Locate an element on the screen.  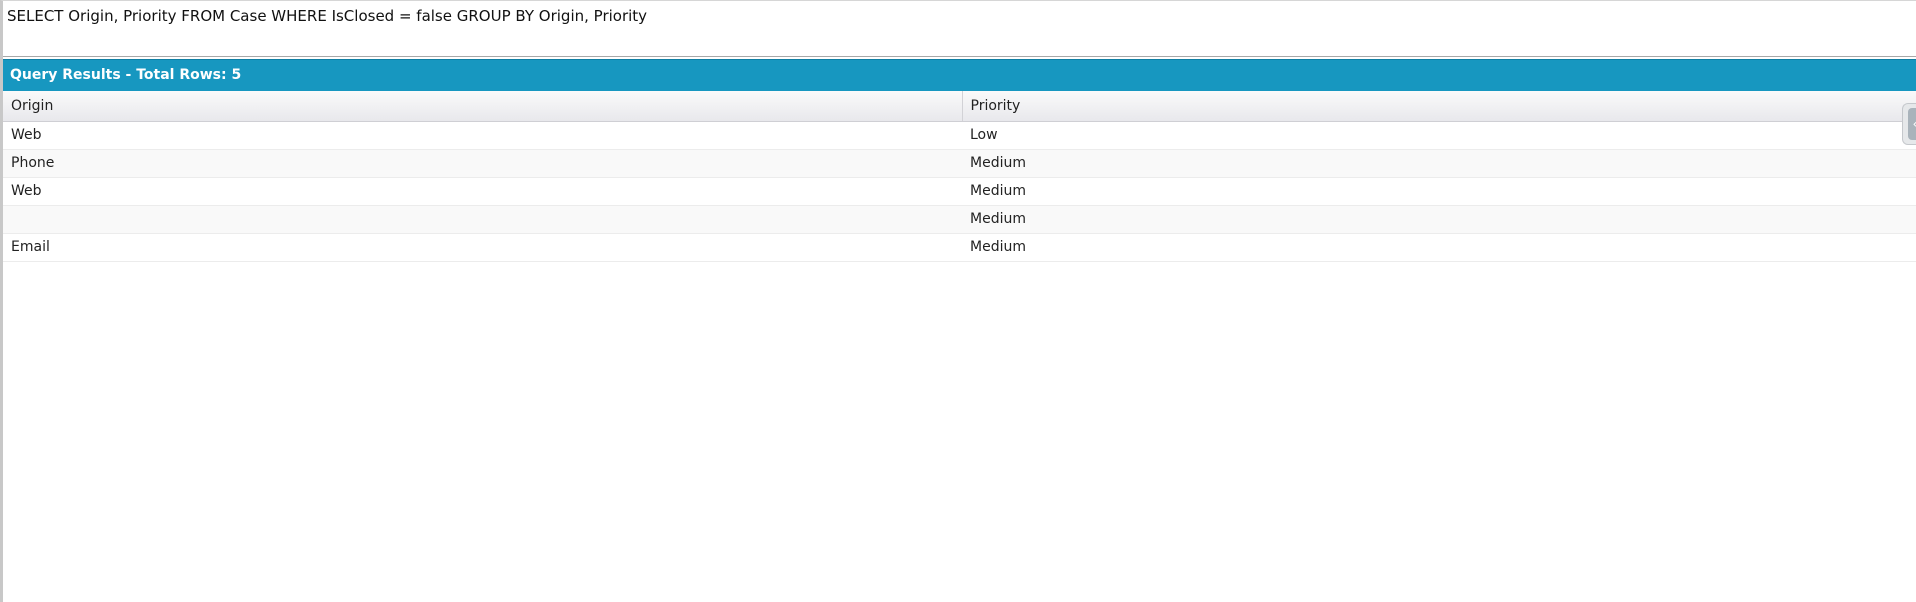
cell-priority: Low is located at coordinates (1439, 135).